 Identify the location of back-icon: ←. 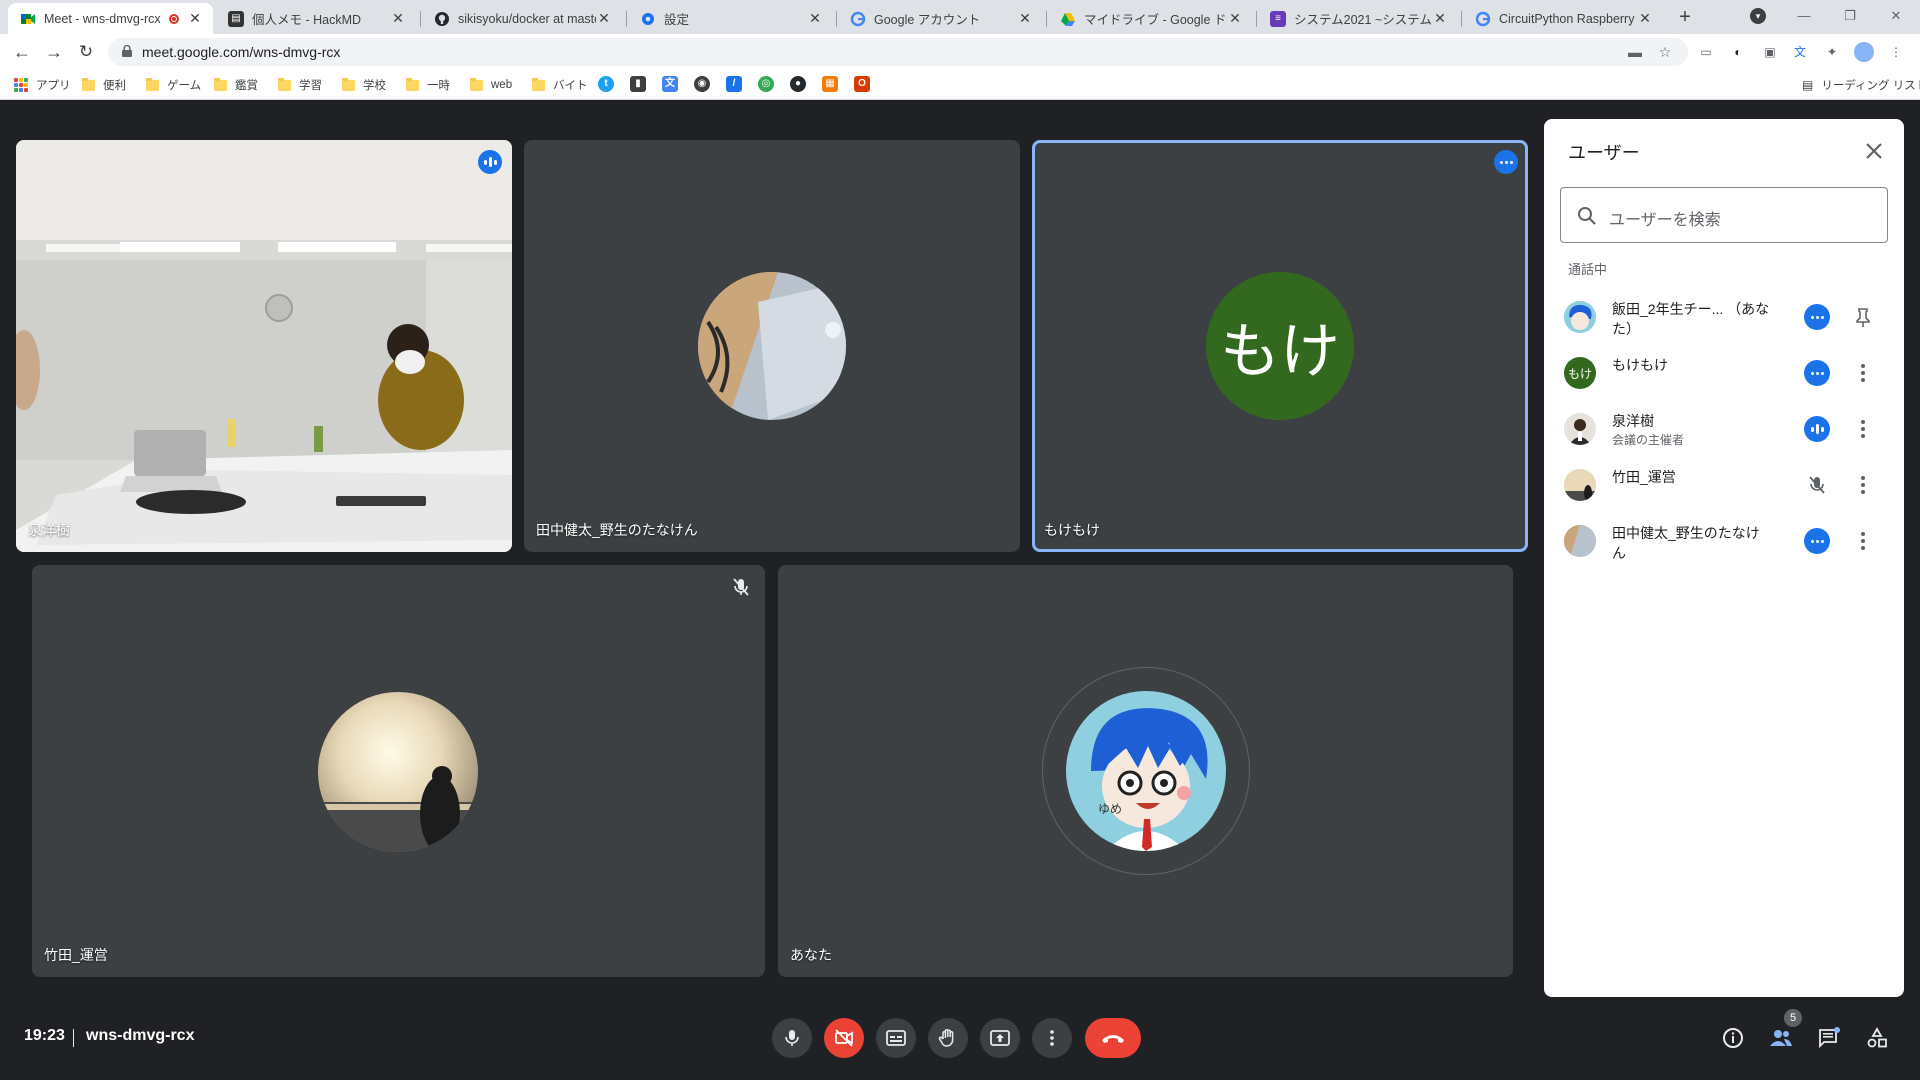
(22, 52).